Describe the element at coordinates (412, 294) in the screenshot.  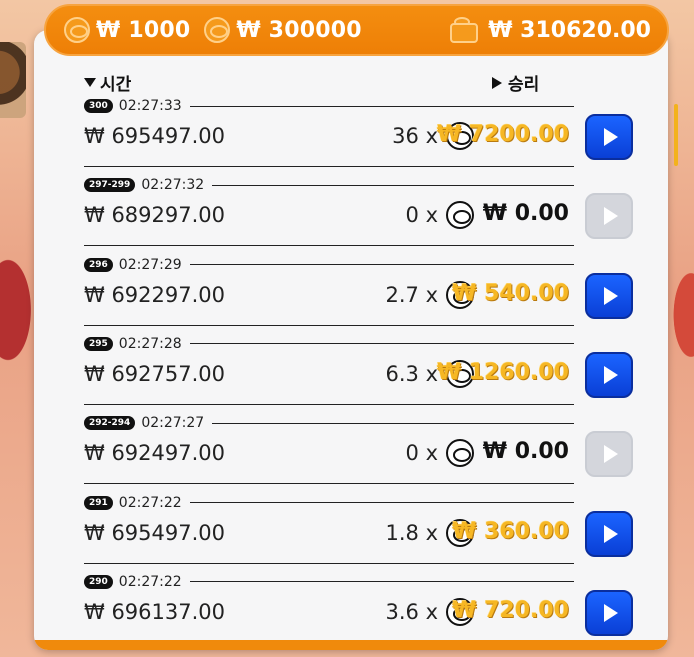
I see `multiplier-value: 2.7 x` at that location.